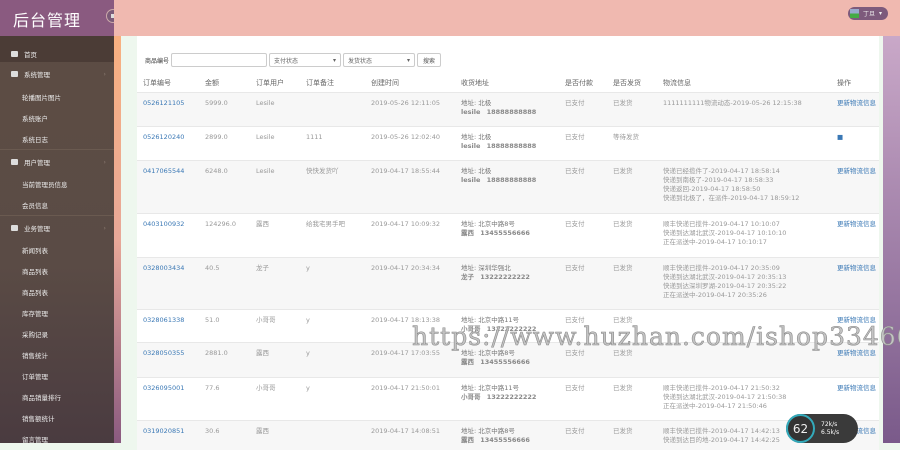  I want to click on user-menu-button: 丁旦 ▾, so click(868, 13).